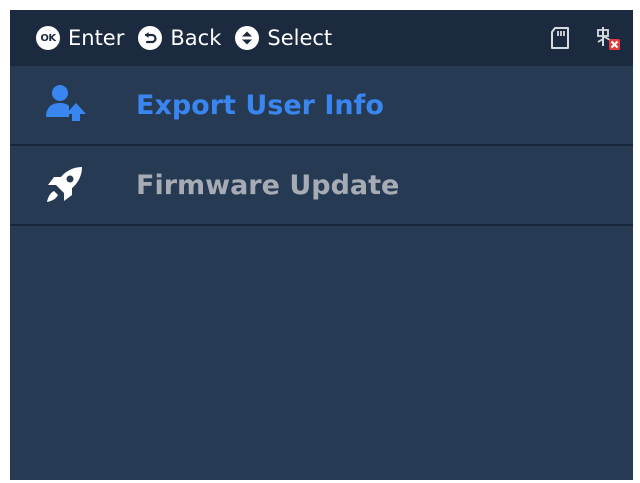  Describe the element at coordinates (260, 105) in the screenshot. I see `menu-item-label: Export User Info` at that location.